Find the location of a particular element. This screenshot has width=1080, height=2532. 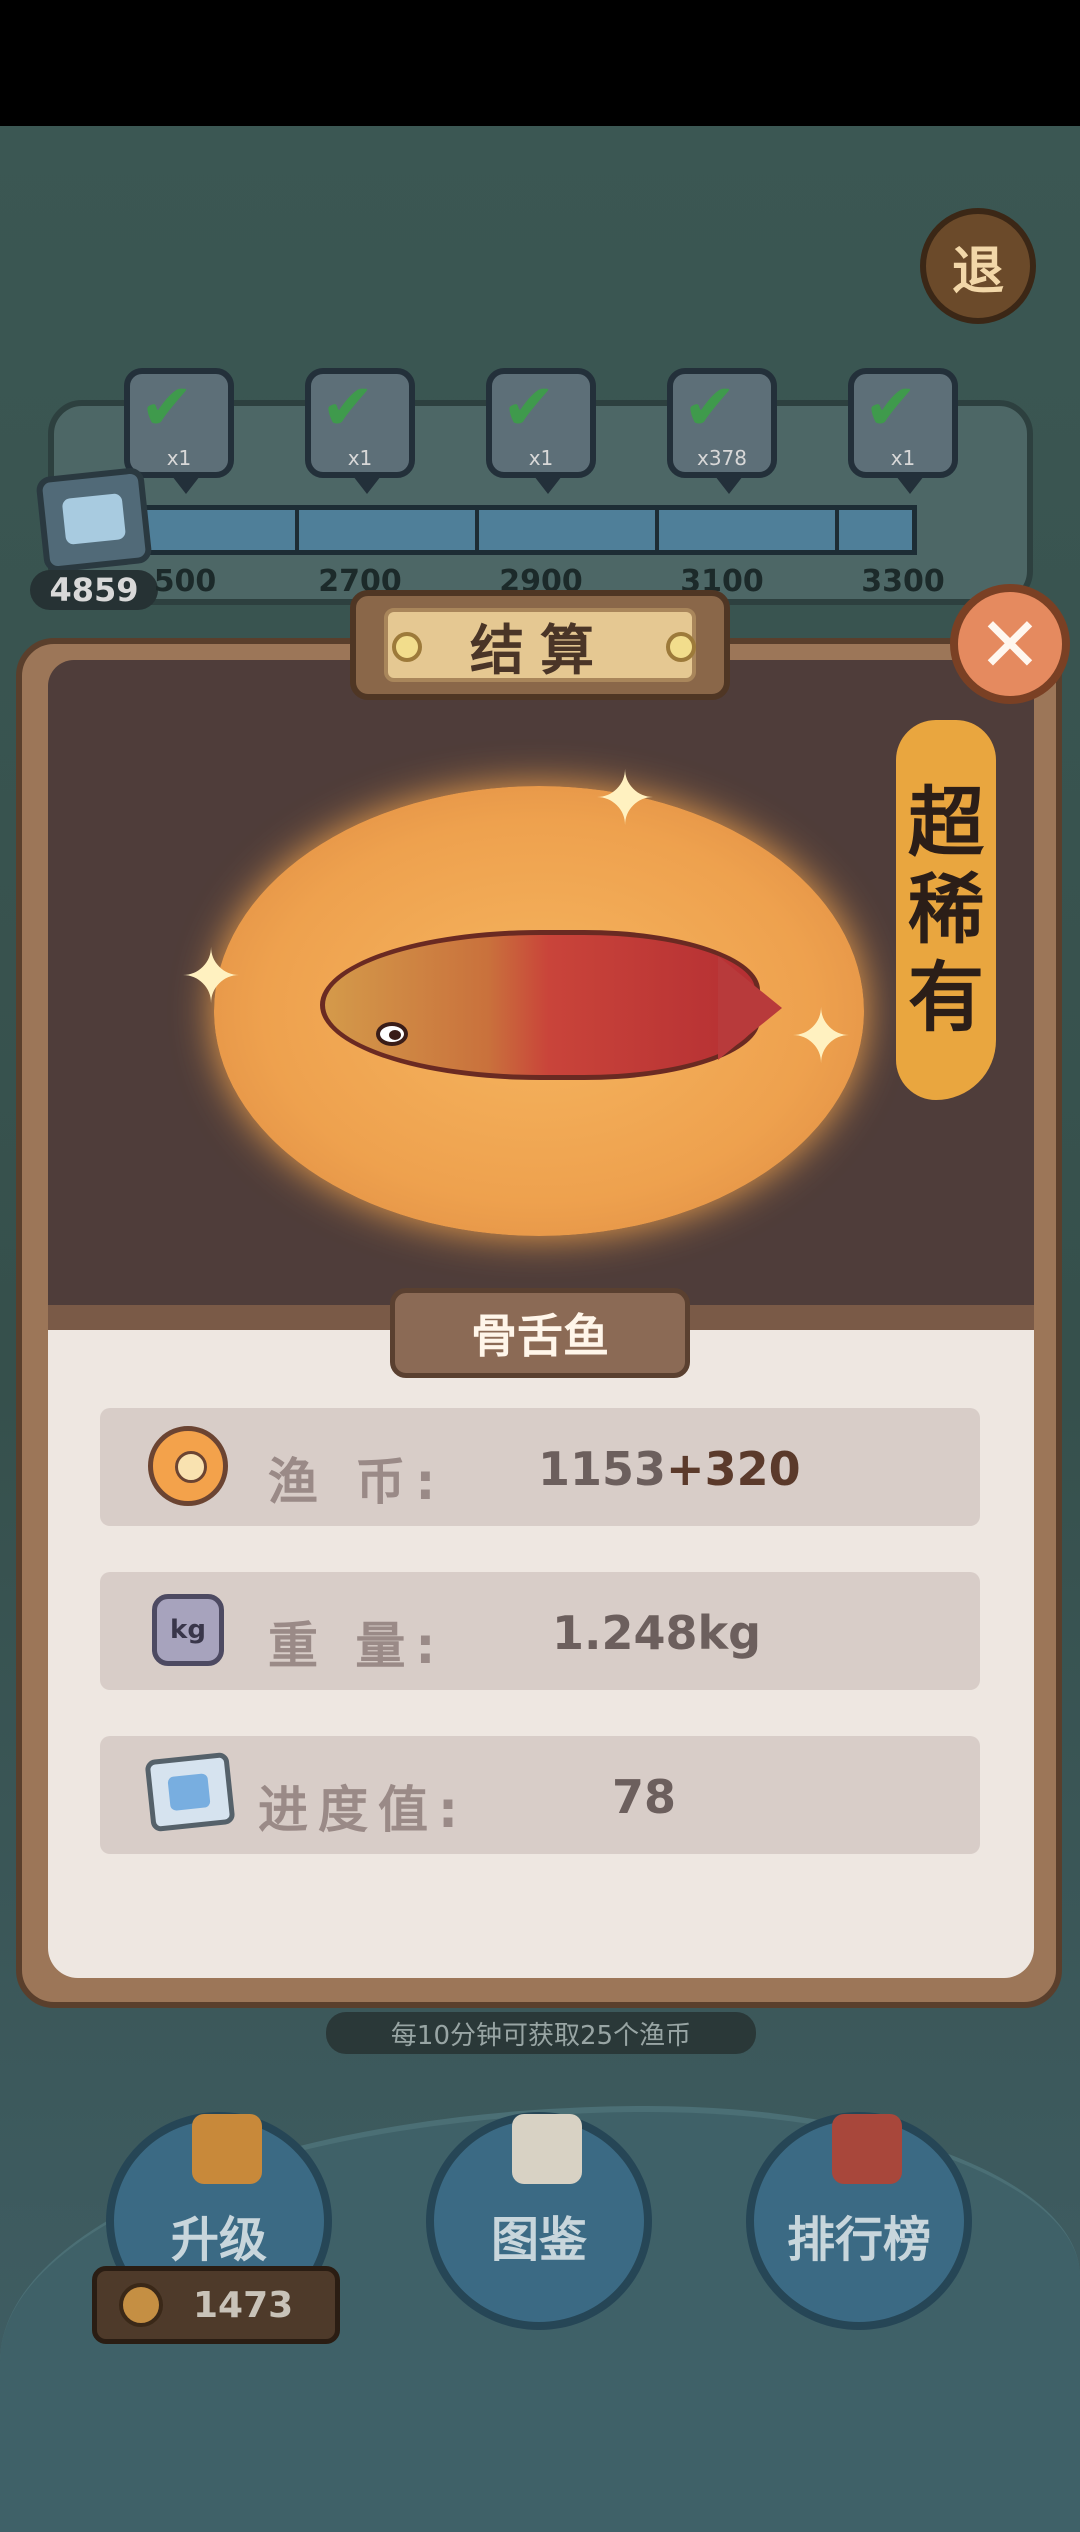

rarity-char: 稀 is located at coordinates (946, 910).